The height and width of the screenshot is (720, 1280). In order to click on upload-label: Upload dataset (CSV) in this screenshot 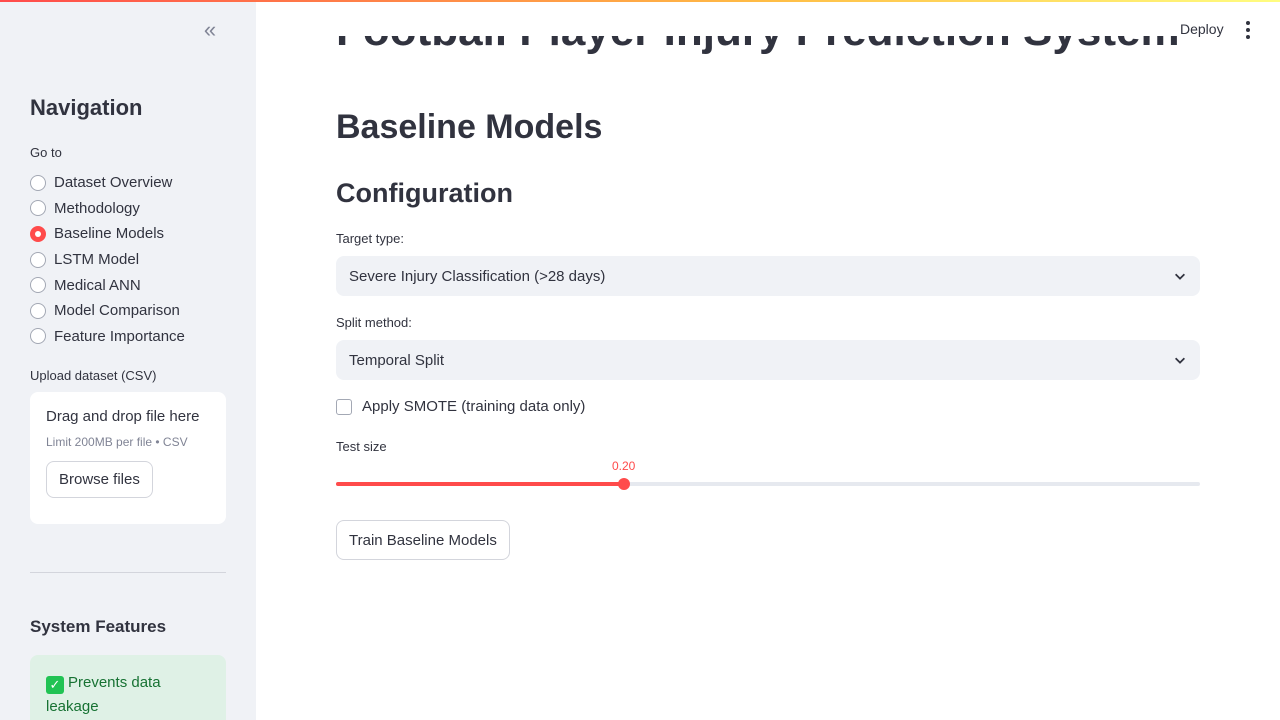, I will do `click(93, 375)`.